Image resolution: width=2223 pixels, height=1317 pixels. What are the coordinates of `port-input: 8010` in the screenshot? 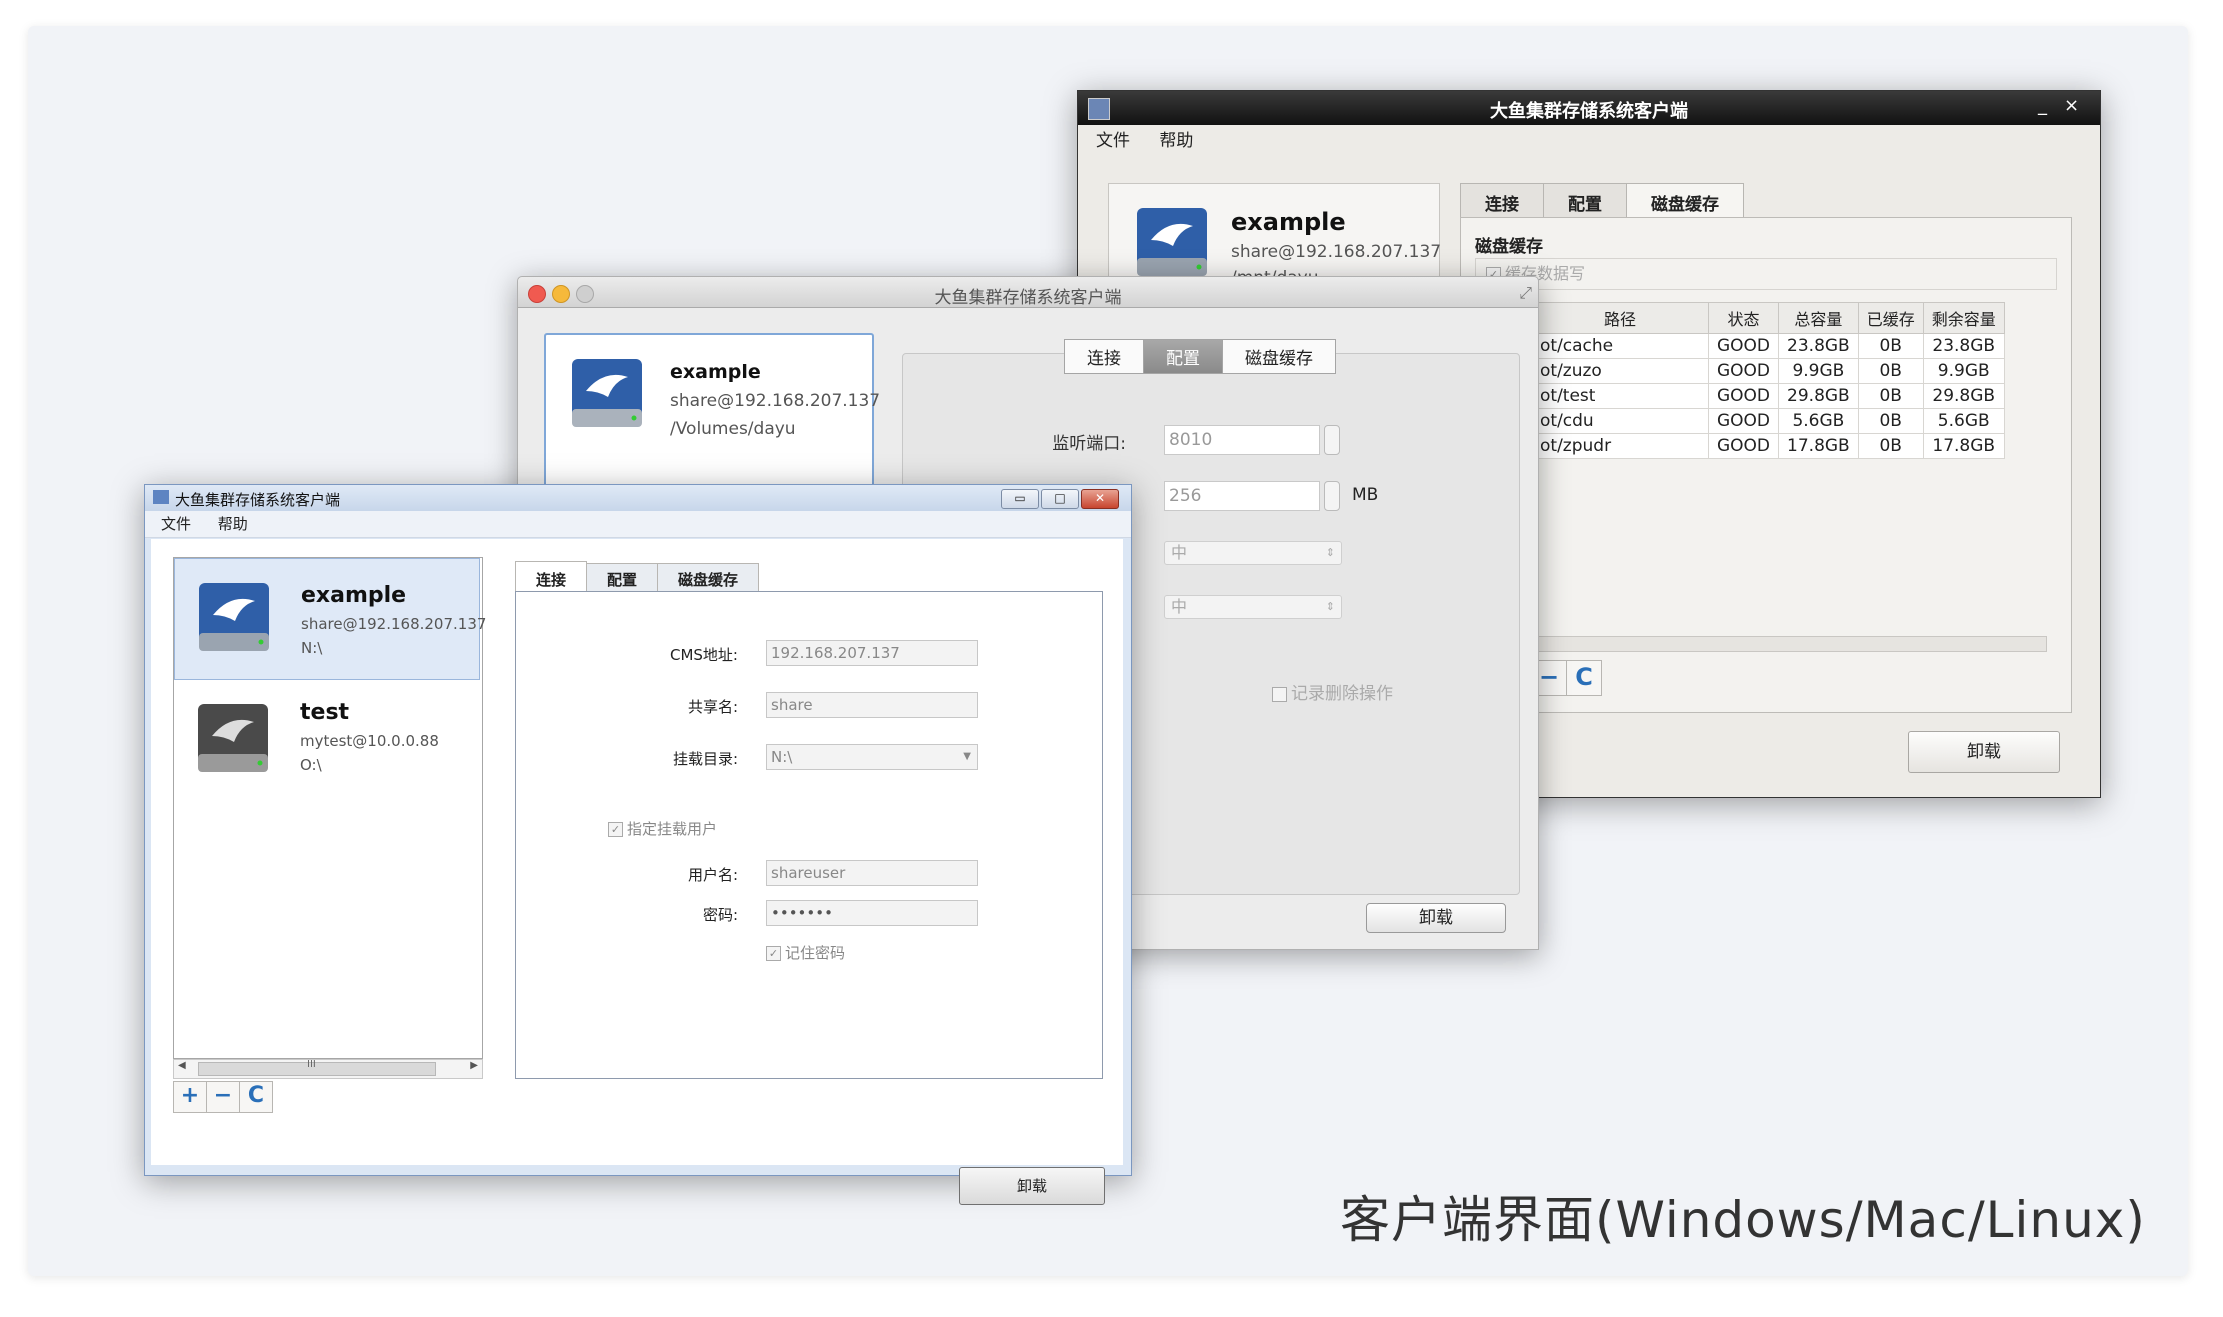 It's located at (1242, 440).